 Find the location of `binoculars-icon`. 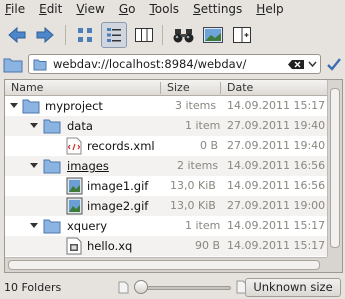

binoculars-icon is located at coordinates (183, 36).